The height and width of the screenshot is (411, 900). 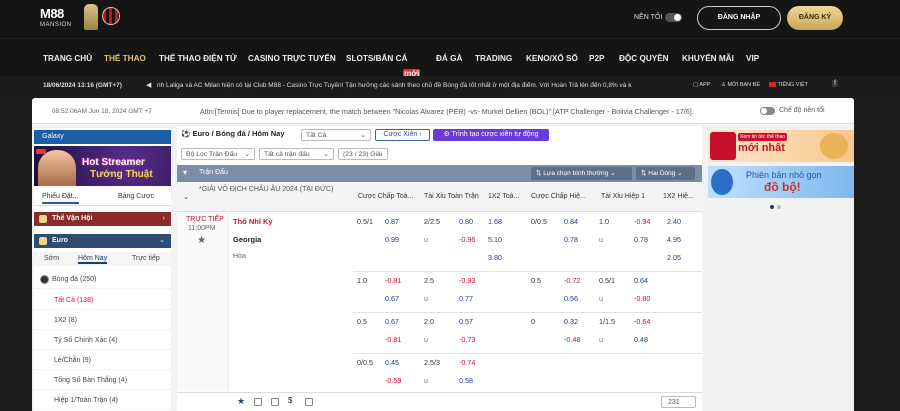 I want to click on odds-cell: -0.59, so click(x=393, y=380).